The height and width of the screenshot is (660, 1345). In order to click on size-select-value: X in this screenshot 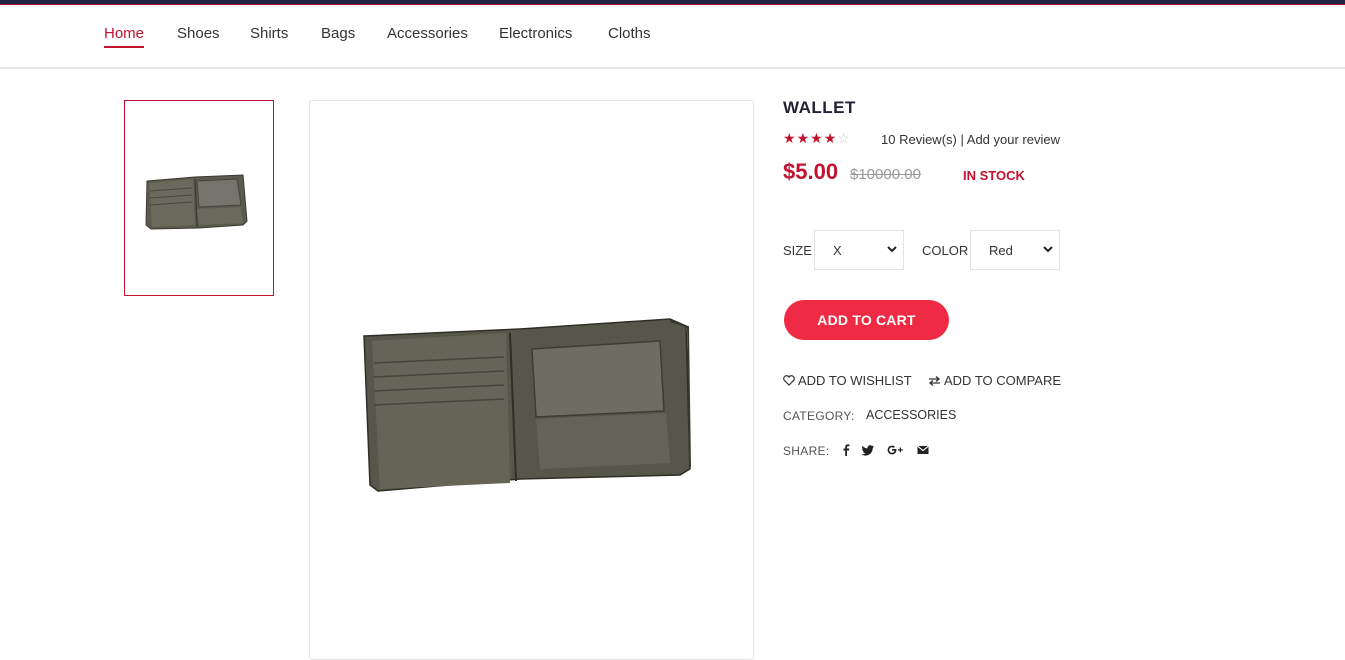, I will do `click(837, 250)`.